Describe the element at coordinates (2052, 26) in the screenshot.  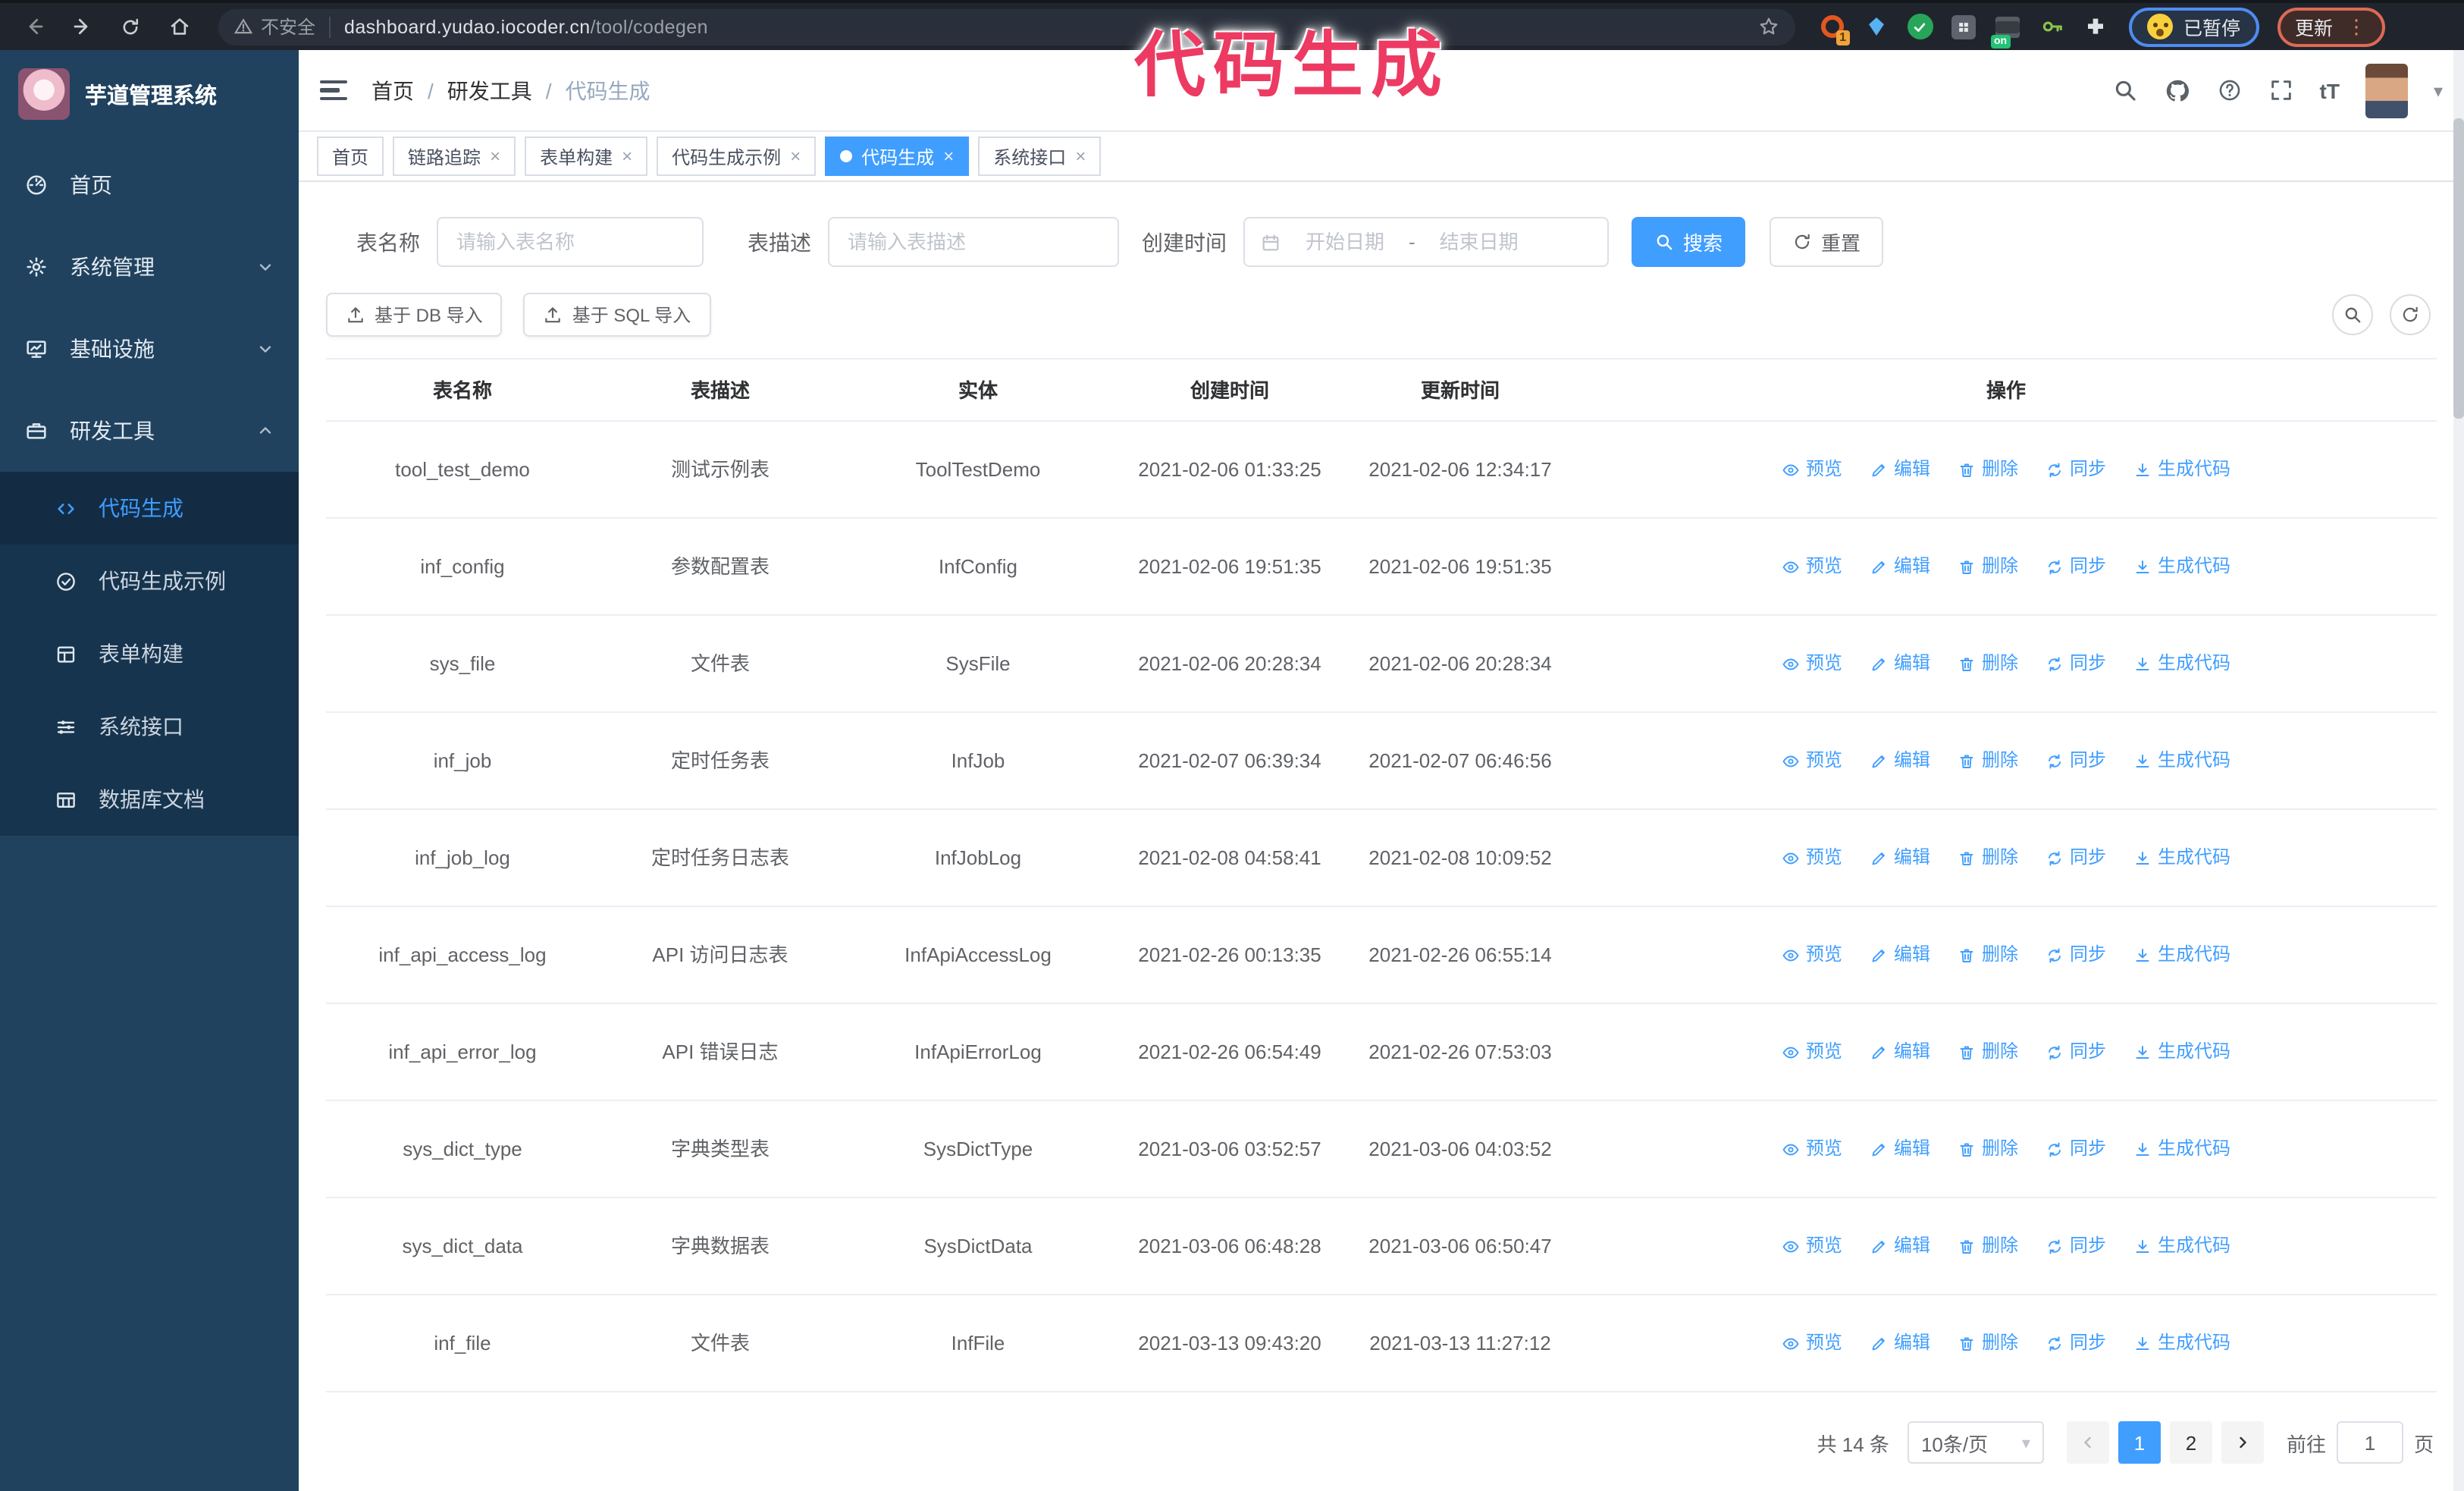
I see `ext-key-icon` at that location.